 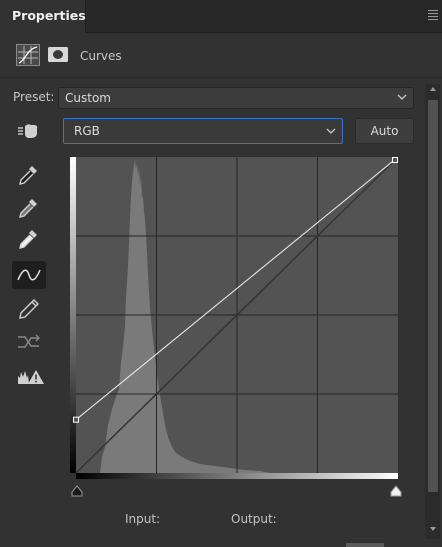 What do you see at coordinates (365, 545) in the screenshot?
I see `panel-resize-grip` at bounding box center [365, 545].